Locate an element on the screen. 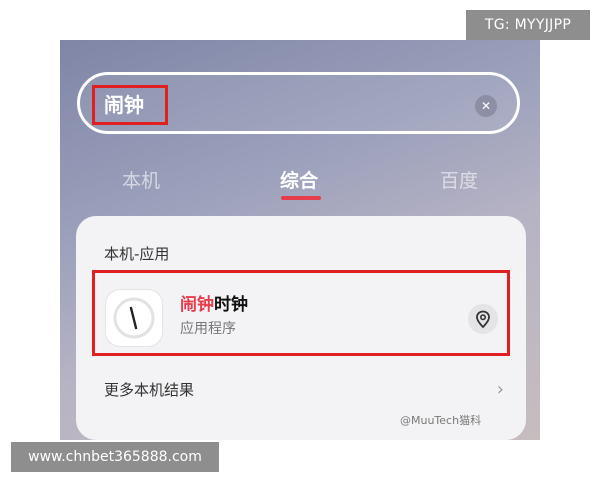 Image resolution: width=600 pixels, height=480 pixels. search-query-text: 闹钟 is located at coordinates (124, 105).